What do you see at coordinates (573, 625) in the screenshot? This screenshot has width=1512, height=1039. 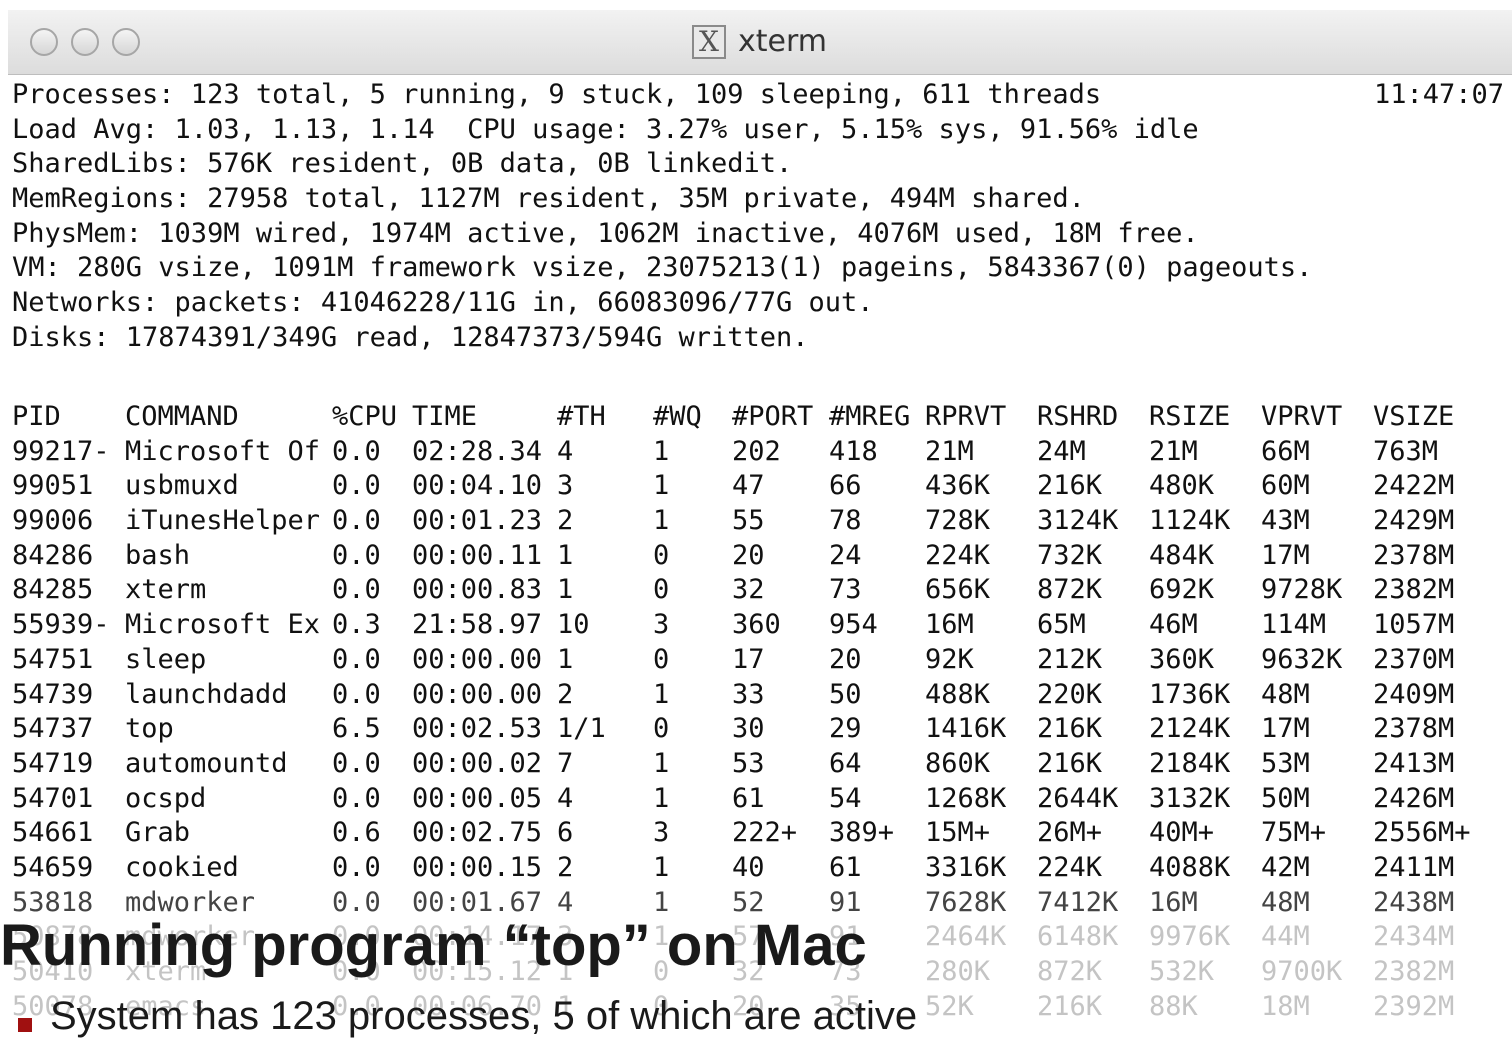 I see `table-cell: 10` at bounding box center [573, 625].